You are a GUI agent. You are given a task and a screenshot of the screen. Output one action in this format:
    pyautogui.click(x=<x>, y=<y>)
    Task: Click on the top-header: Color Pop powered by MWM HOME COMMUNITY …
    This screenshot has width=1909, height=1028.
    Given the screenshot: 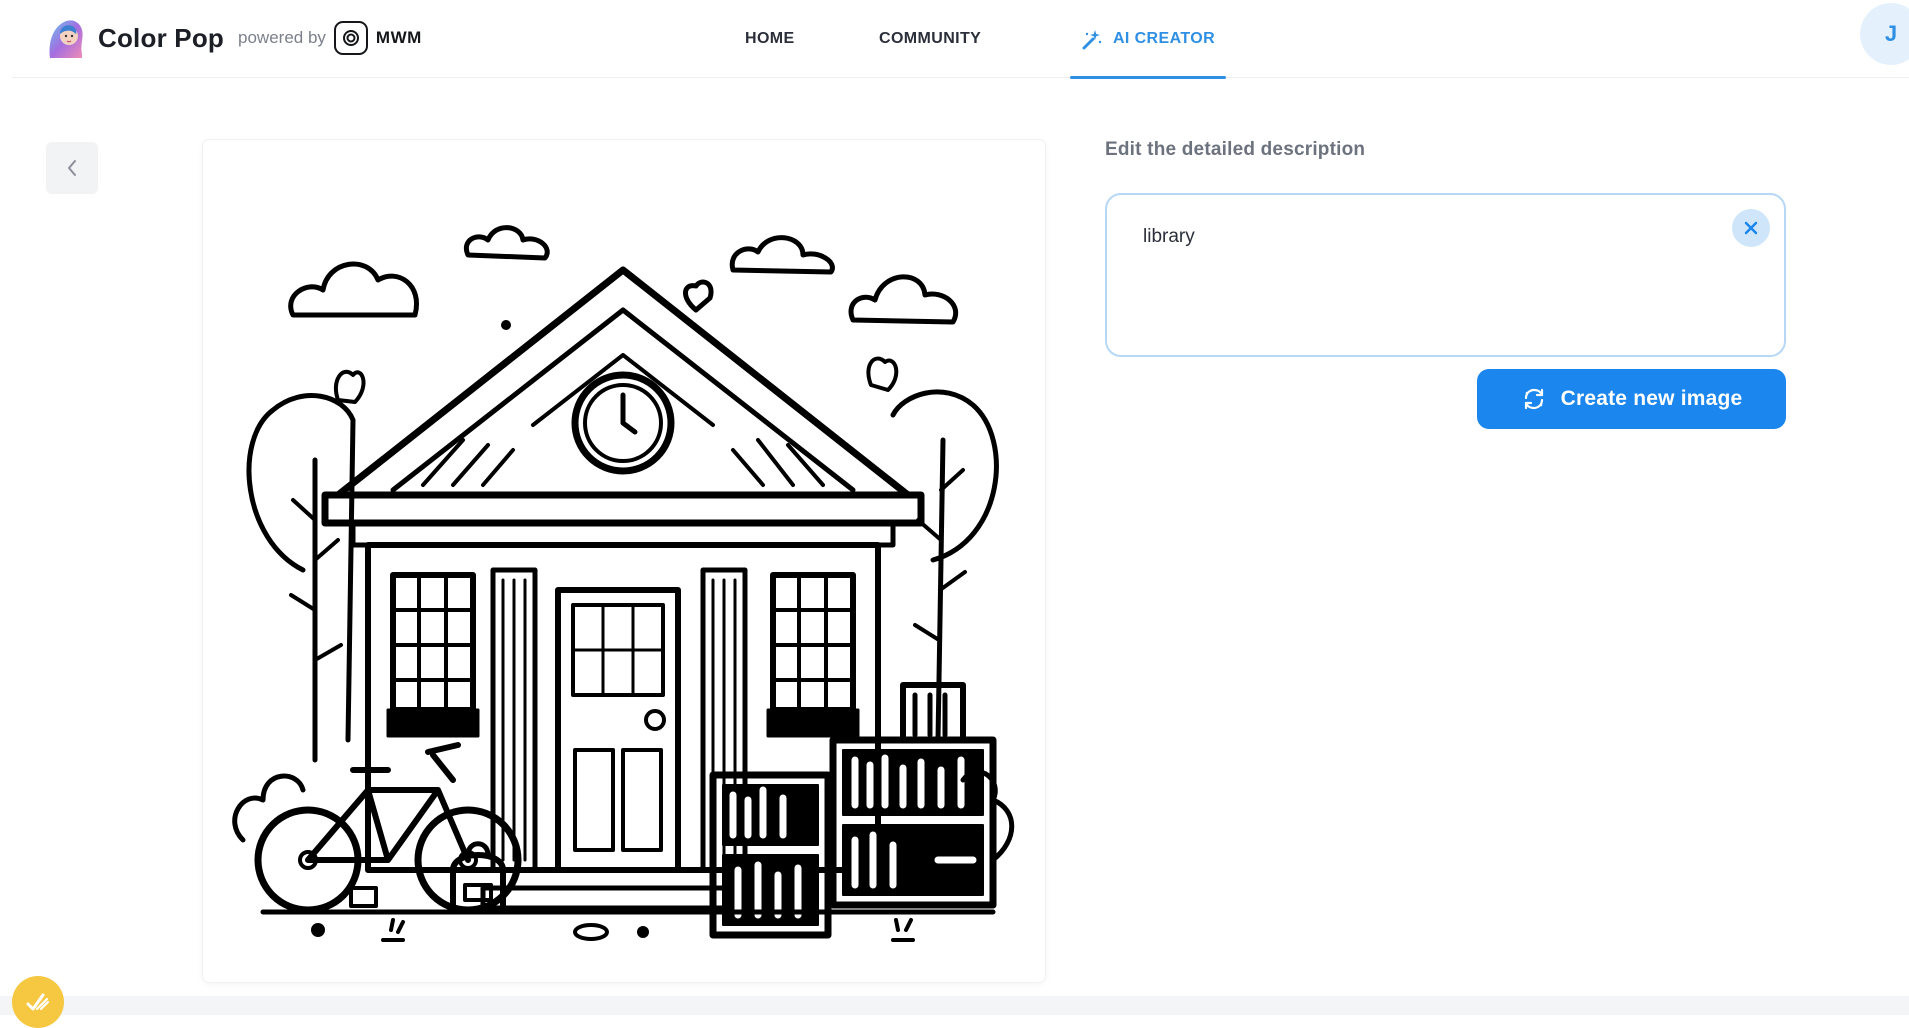 What is the action you would take?
    pyautogui.click(x=960, y=39)
    